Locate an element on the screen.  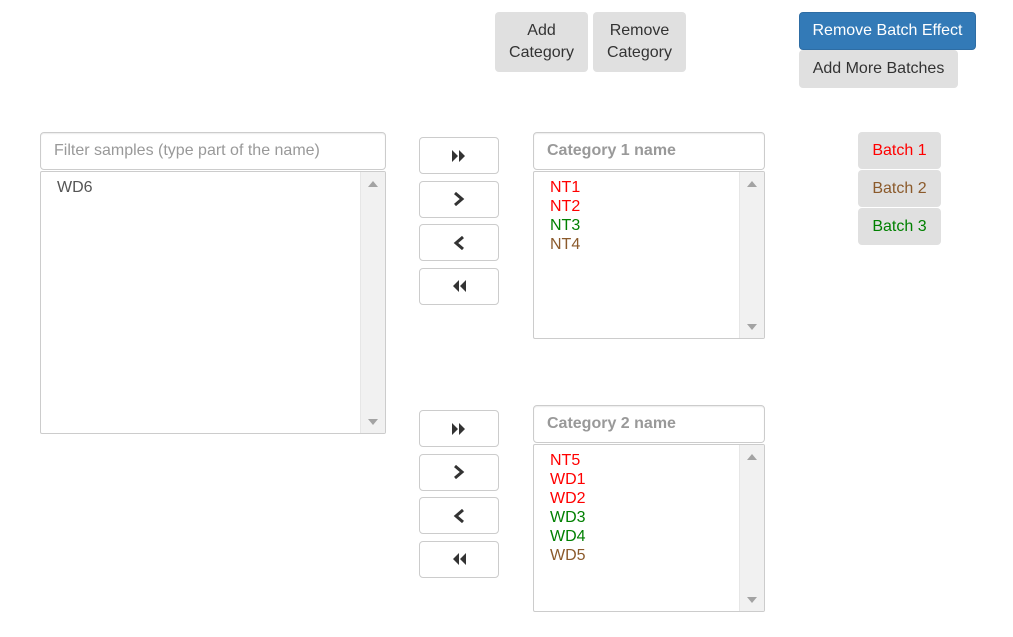
samples-scrollbar is located at coordinates (372, 302).